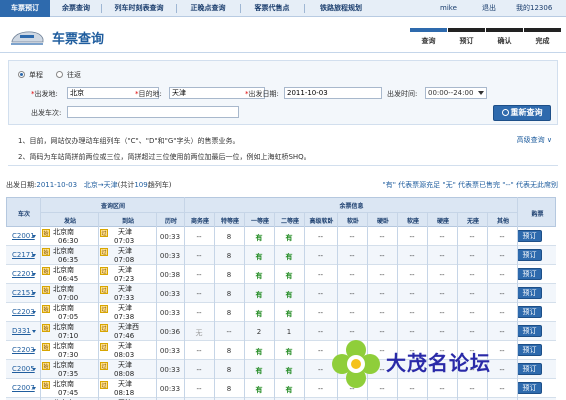 Image resolution: width=566 pixels, height=400 pixels. Describe the element at coordinates (472, 221) in the screenshot. I see `col-seat: 无座` at that location.